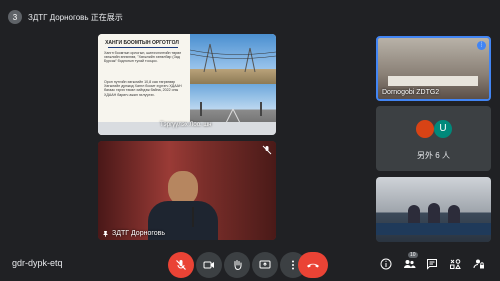  I want to click on hangup-icon, so click(313, 265).